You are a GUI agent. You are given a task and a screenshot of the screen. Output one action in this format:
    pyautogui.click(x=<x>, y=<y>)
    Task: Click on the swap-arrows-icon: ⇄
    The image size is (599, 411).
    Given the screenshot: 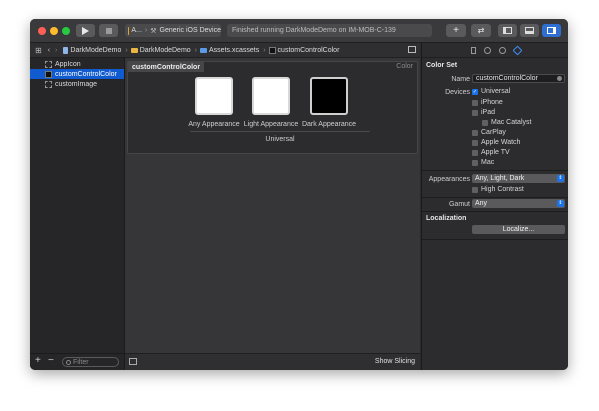 What is the action you would take?
    pyautogui.click(x=481, y=30)
    